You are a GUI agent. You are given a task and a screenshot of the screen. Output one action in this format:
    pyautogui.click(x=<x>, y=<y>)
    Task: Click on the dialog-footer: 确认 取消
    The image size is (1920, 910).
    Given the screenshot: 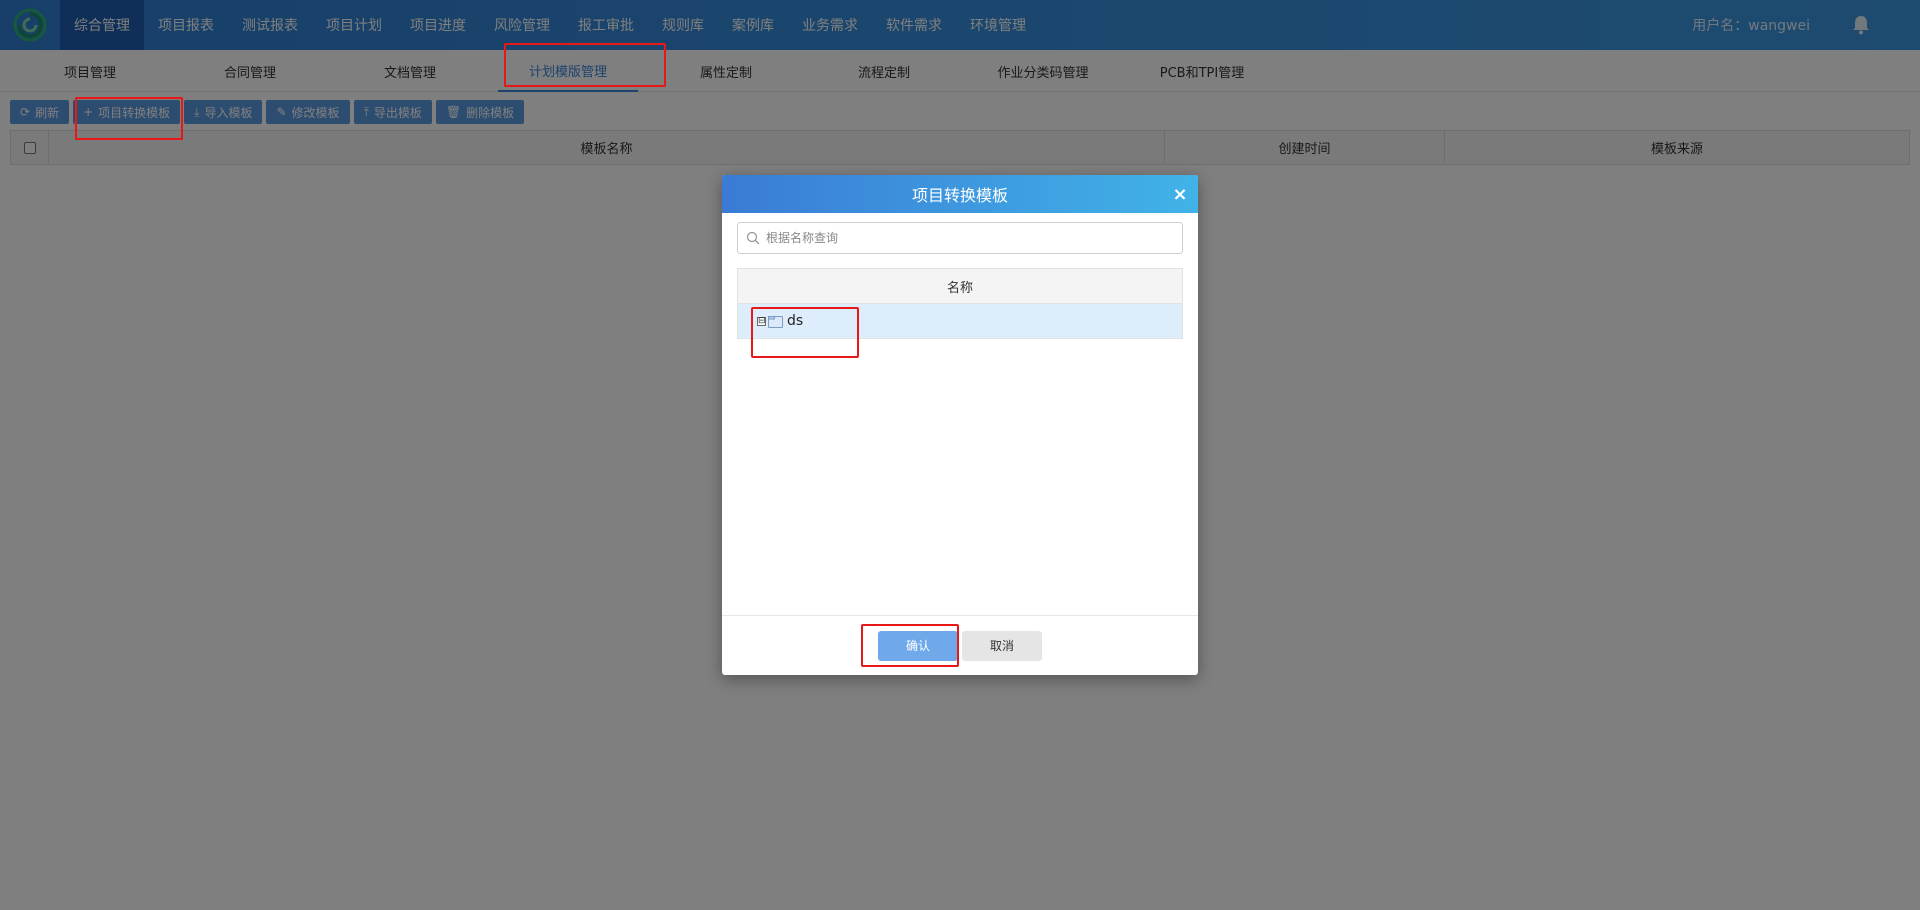 What is the action you would take?
    pyautogui.click(x=960, y=645)
    